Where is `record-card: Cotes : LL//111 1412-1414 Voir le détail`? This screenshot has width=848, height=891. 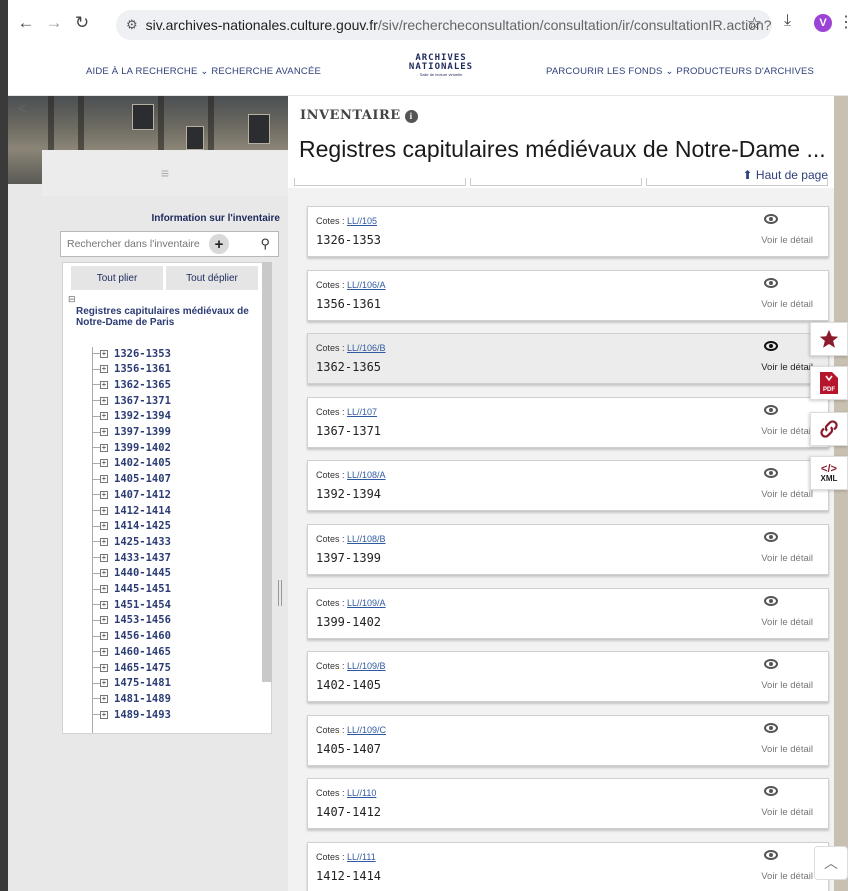 record-card: Cotes : LL//111 1412-1414 Voir le détail is located at coordinates (568, 866).